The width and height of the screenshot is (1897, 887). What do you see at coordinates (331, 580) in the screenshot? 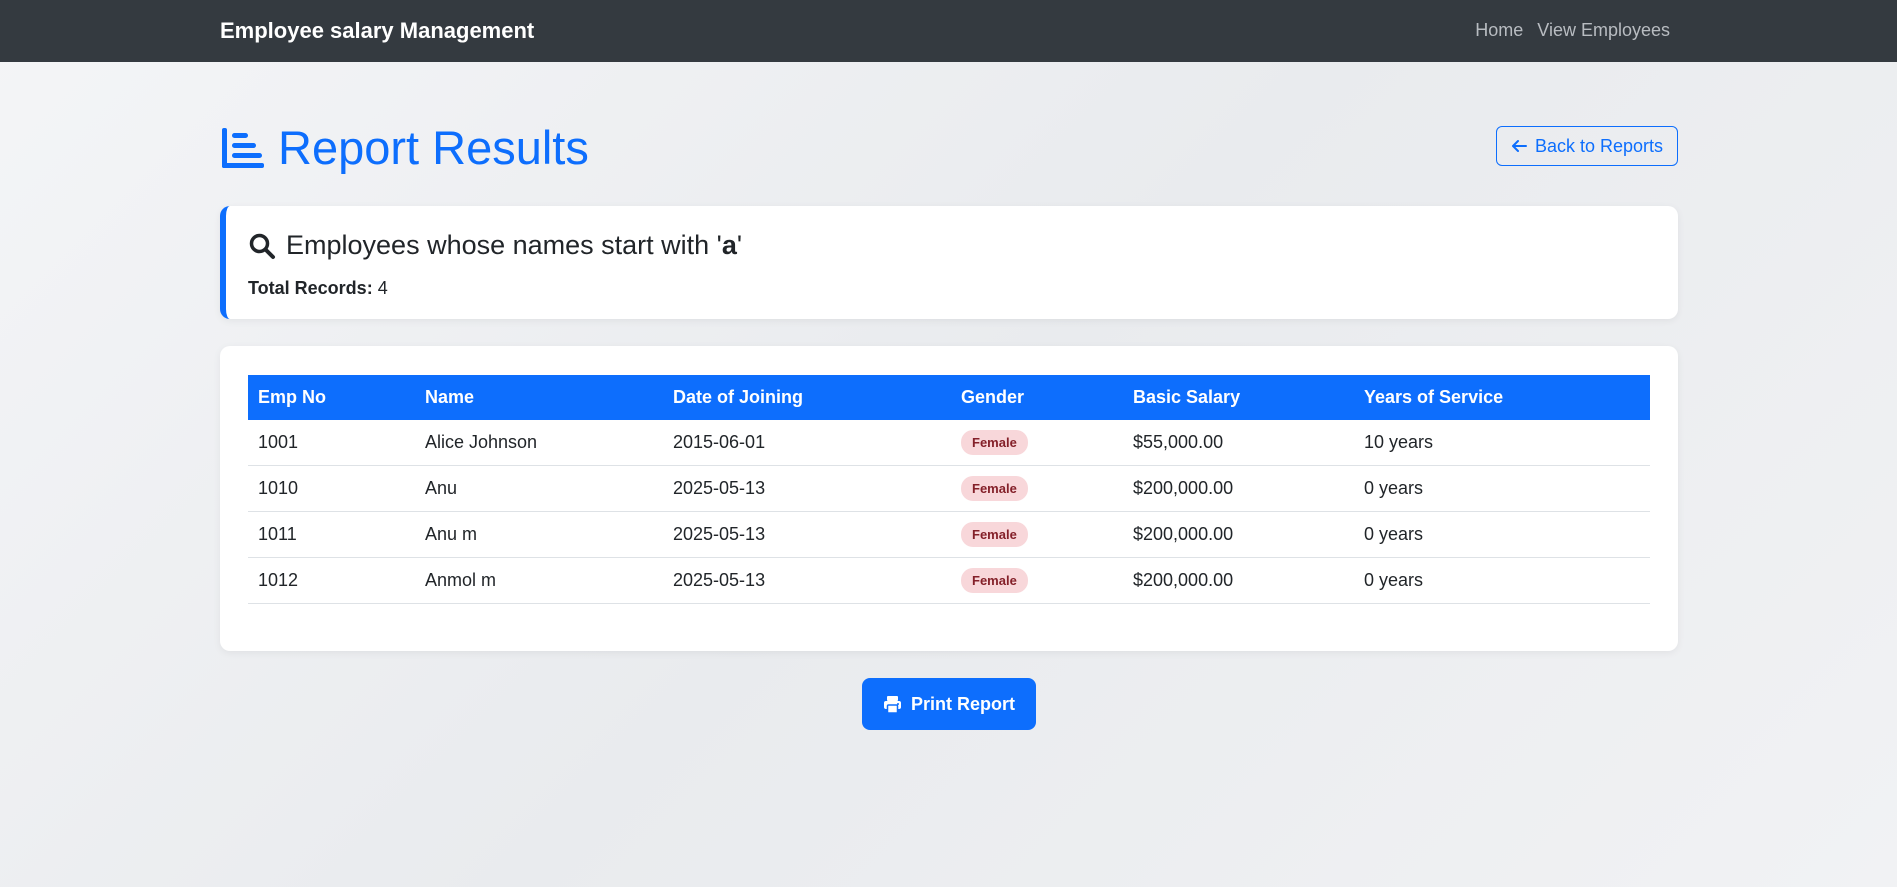
I see `cell-emp-no: 1012` at bounding box center [331, 580].